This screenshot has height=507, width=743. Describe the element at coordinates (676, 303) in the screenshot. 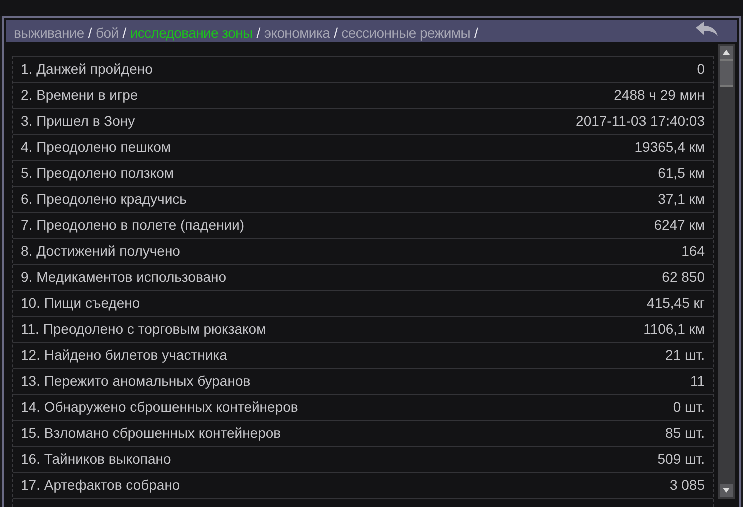

I see `stat-value: 415,45 кг` at that location.